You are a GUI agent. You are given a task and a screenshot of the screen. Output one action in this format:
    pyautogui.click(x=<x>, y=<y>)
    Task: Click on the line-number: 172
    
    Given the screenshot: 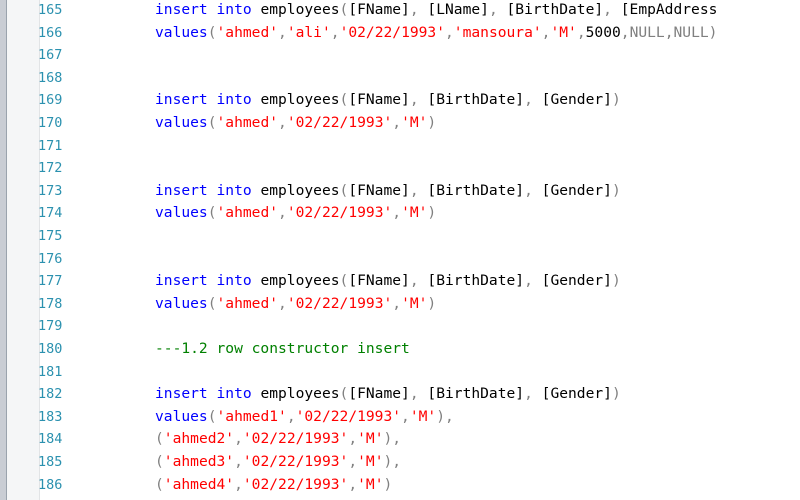 What is the action you would take?
    pyautogui.click(x=50, y=168)
    